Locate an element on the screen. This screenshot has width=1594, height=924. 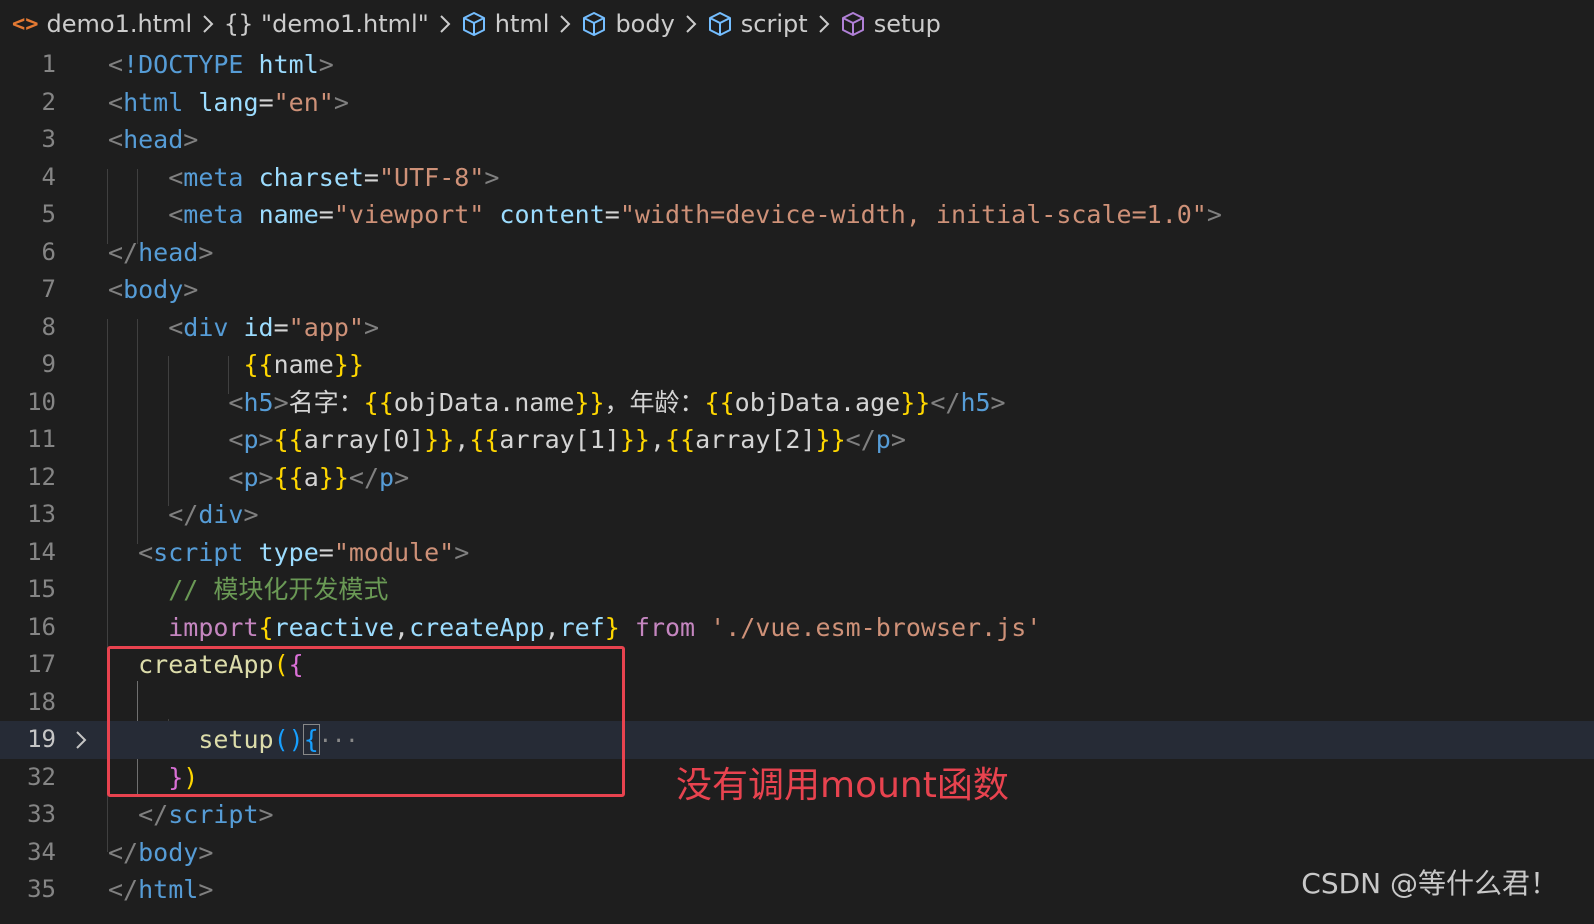
line-number: 8 is located at coordinates (48, 326).